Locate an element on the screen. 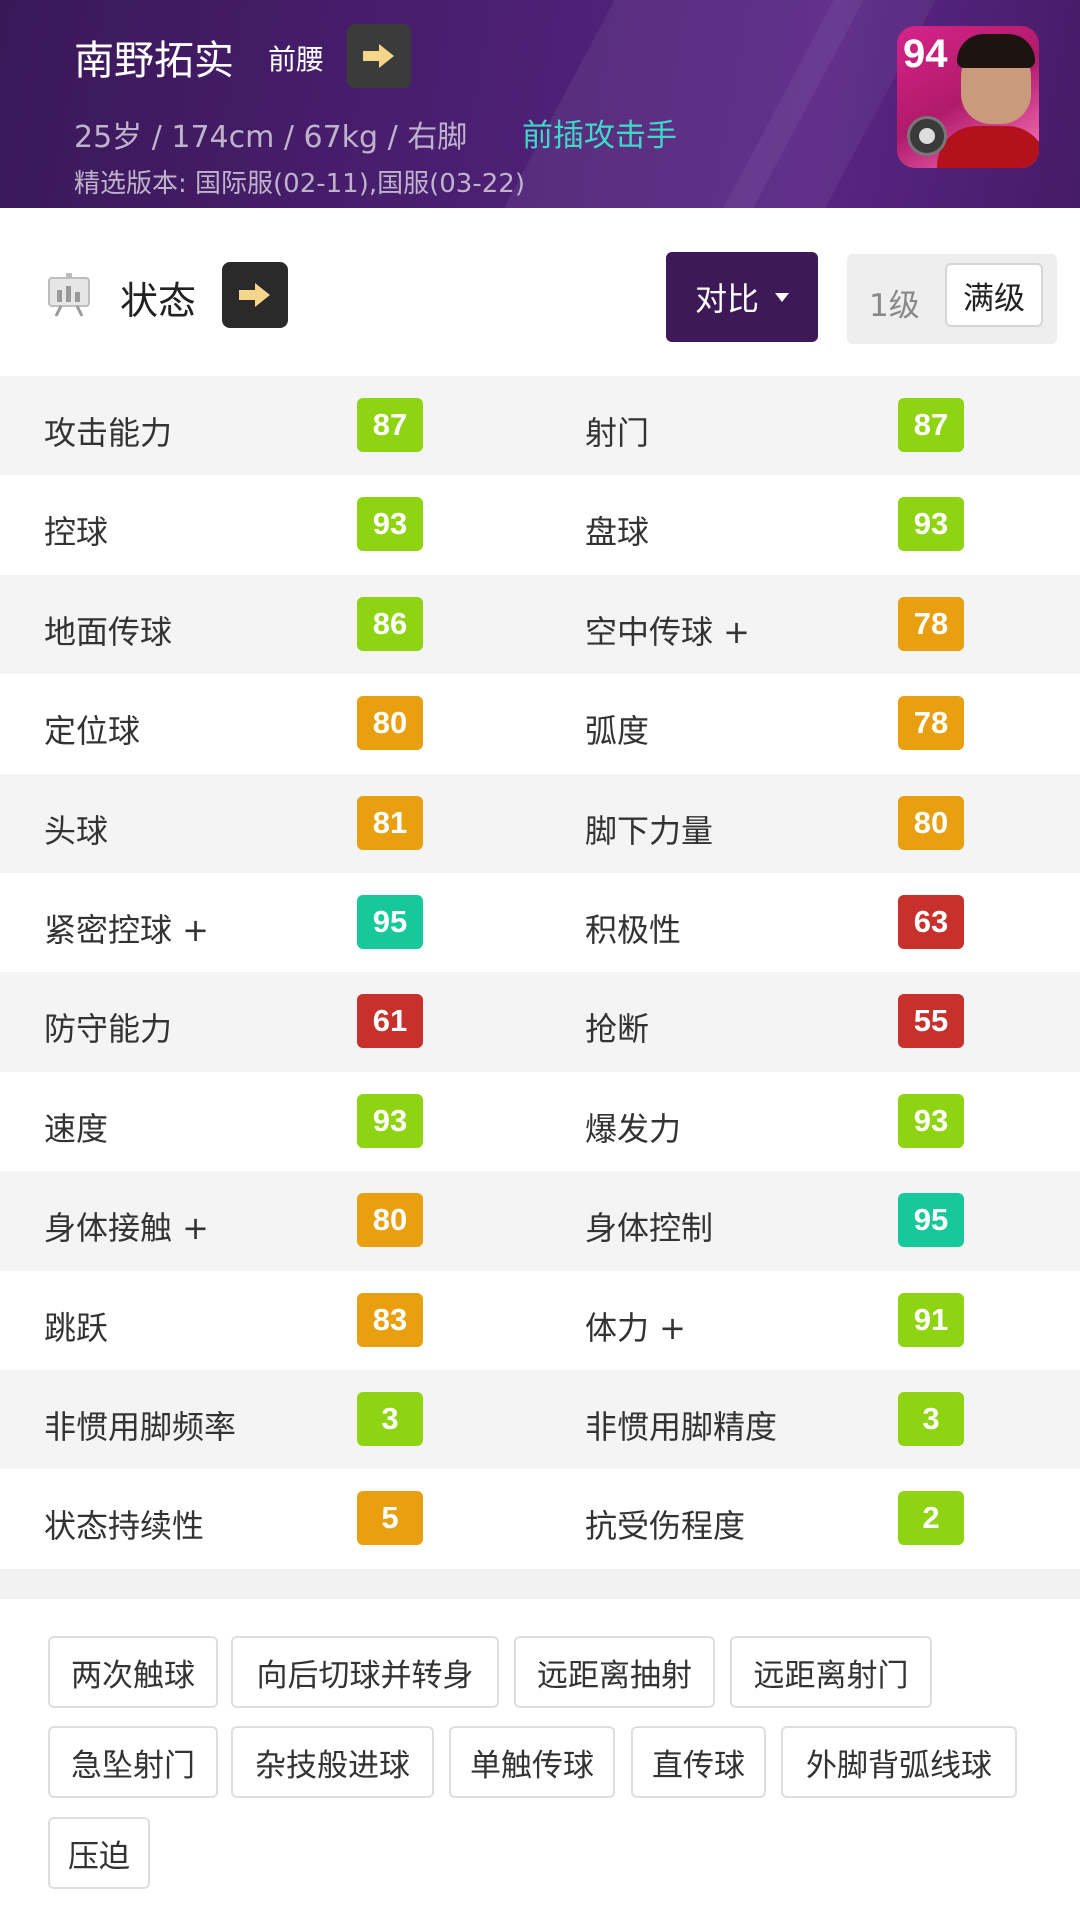 Image resolution: width=1080 pixels, height=1929 pixels. stat-name: 非惯用脚精度 is located at coordinates (681, 1426).